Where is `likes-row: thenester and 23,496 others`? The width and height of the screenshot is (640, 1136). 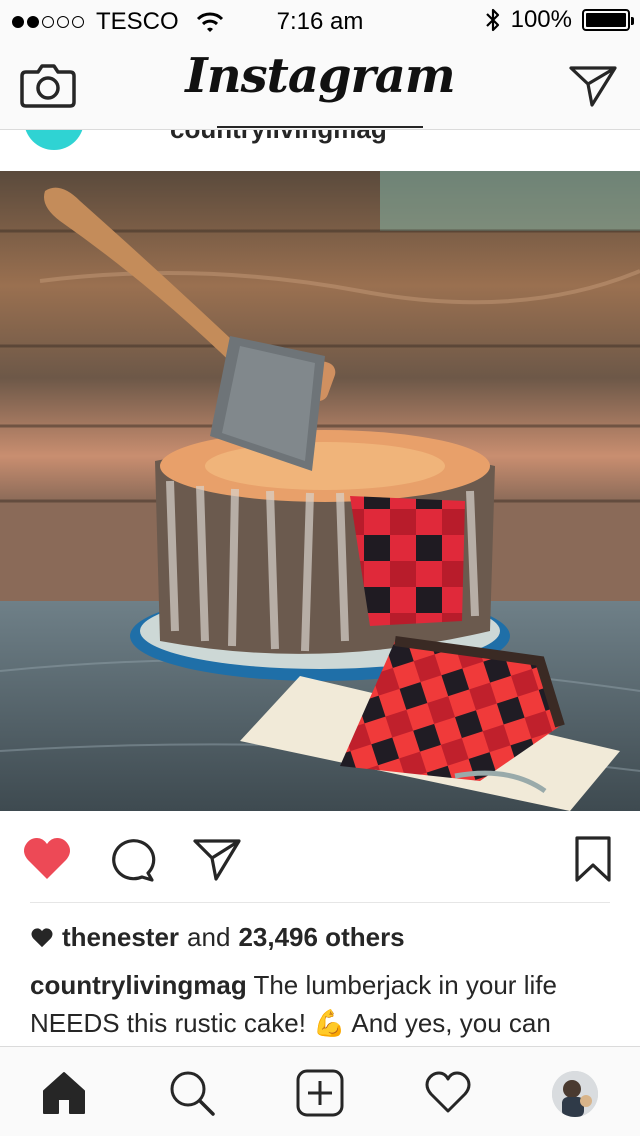 likes-row: thenester and 23,496 others is located at coordinates (217, 937).